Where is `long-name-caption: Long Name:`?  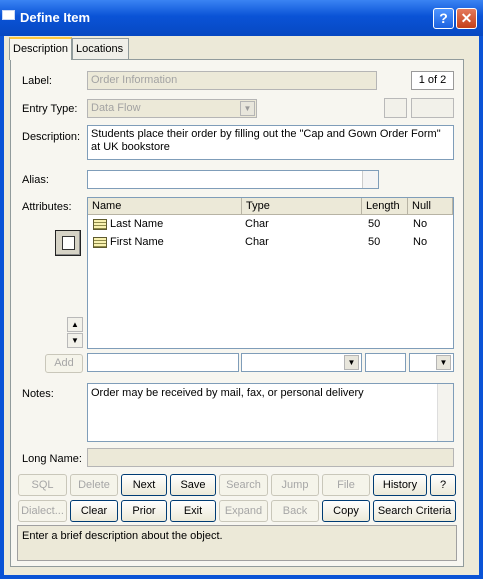 long-name-caption: Long Name: is located at coordinates (52, 459).